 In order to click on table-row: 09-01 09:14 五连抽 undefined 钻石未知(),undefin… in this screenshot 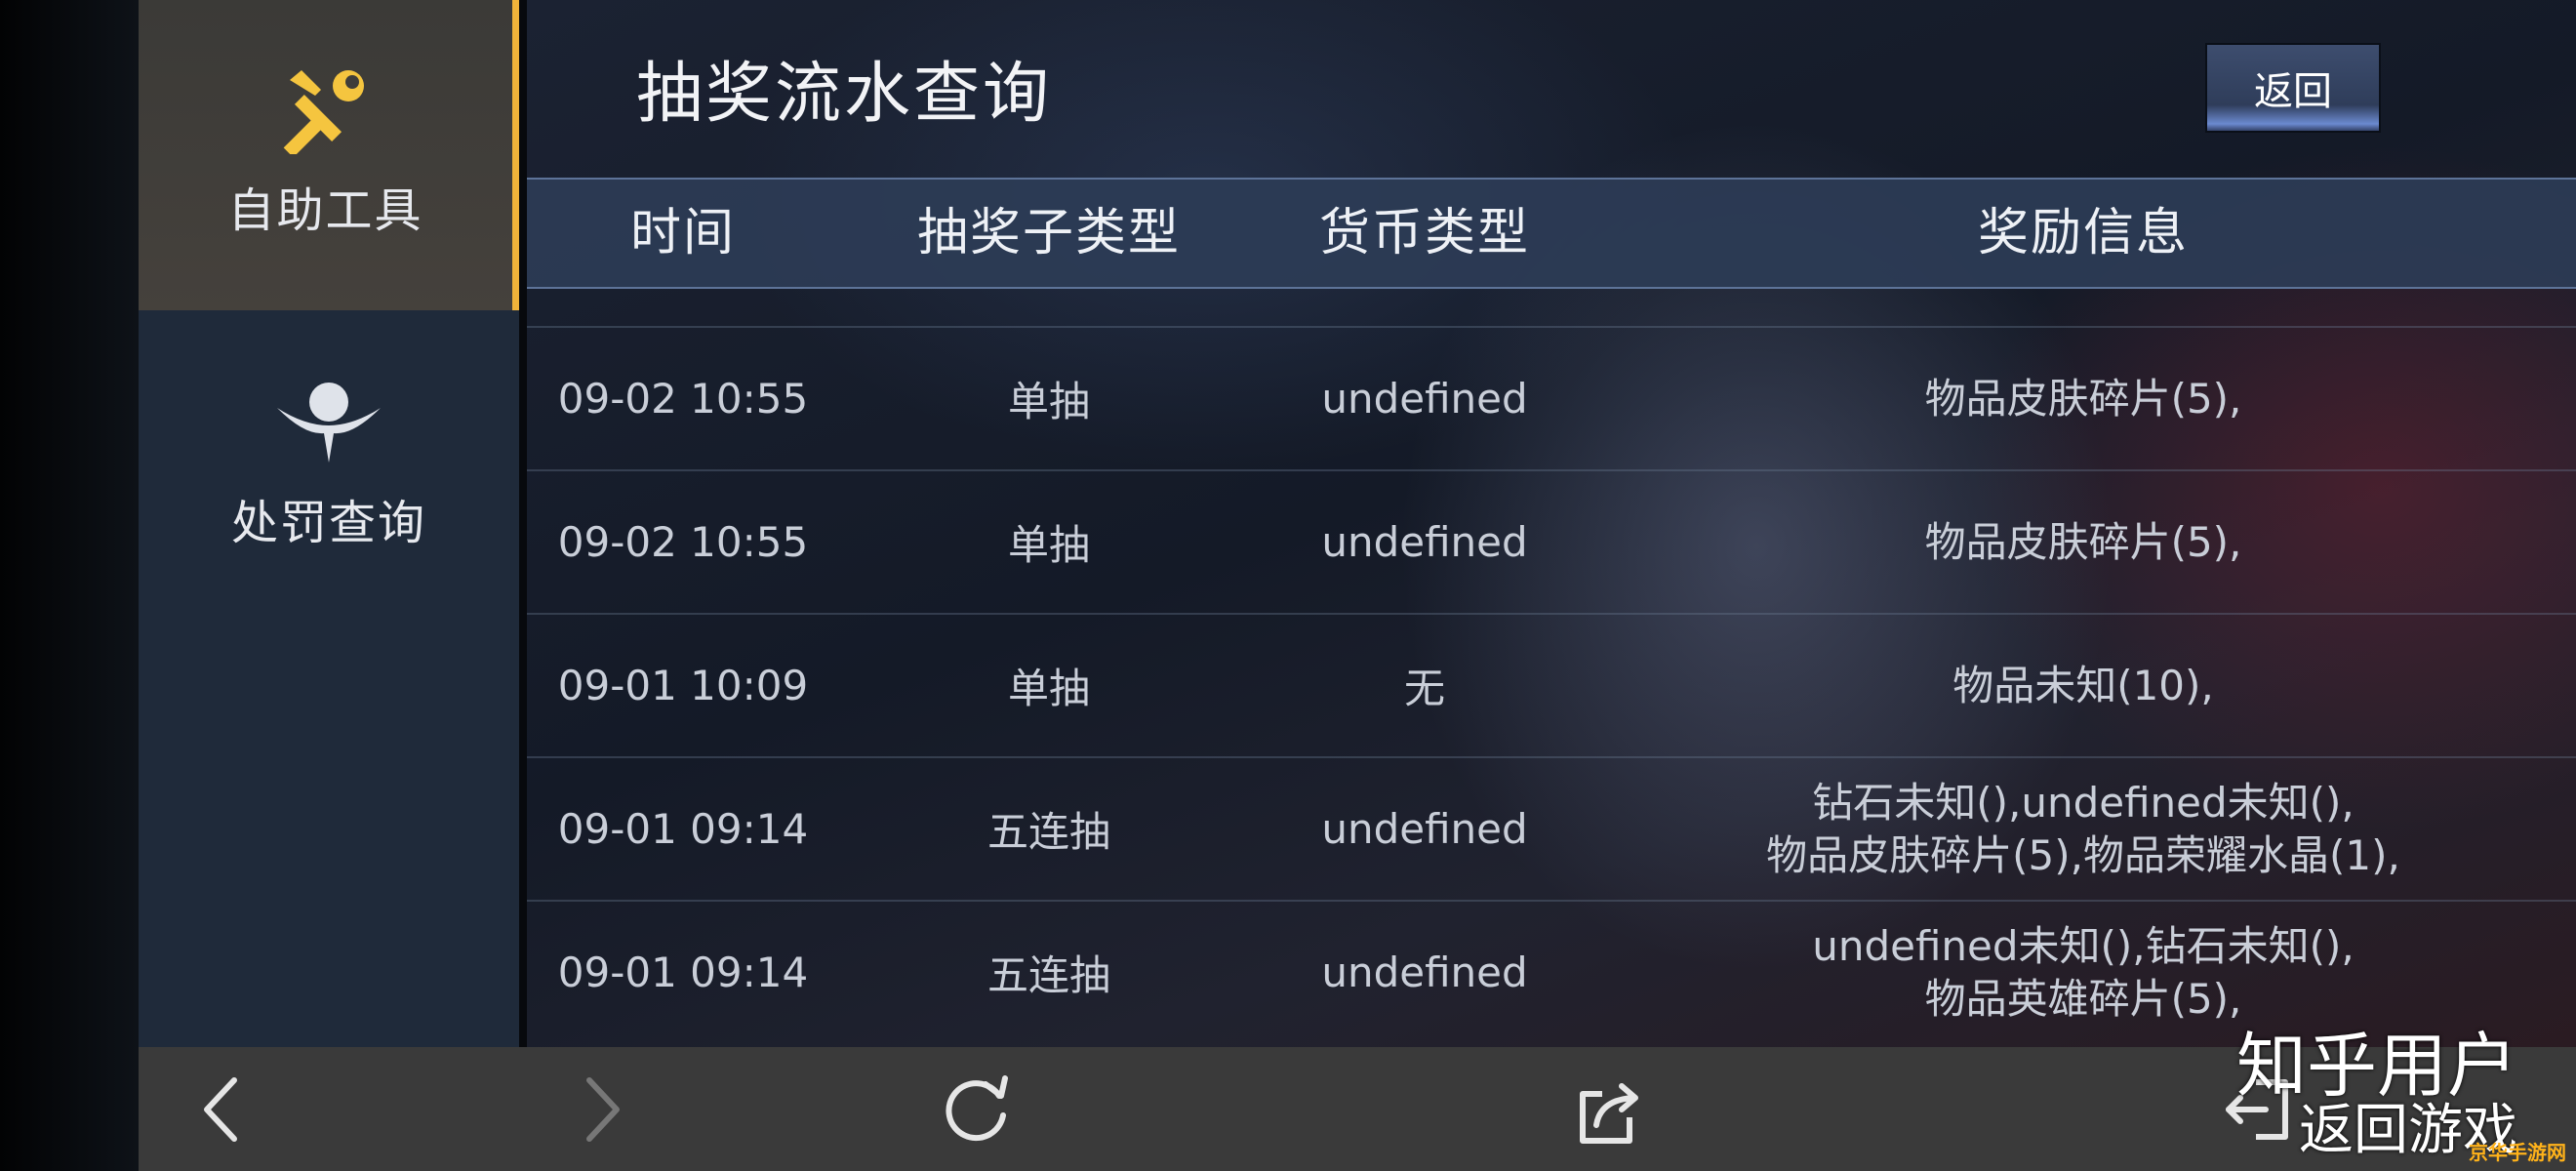, I will do `click(1551, 828)`.